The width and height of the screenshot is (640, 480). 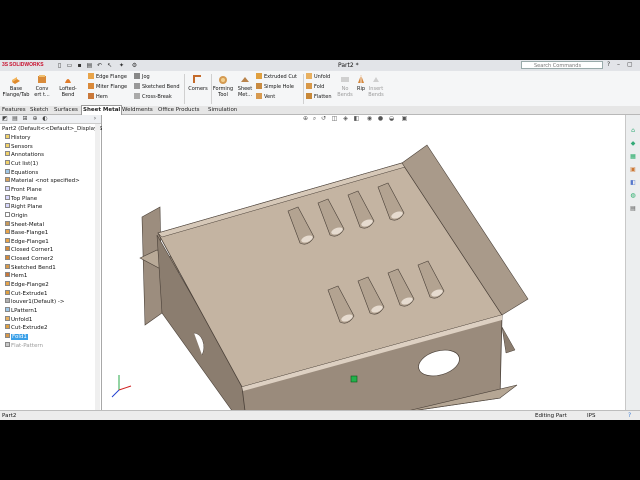 What do you see at coordinates (137, 110) in the screenshot?
I see `tab-weldments: Weldments` at bounding box center [137, 110].